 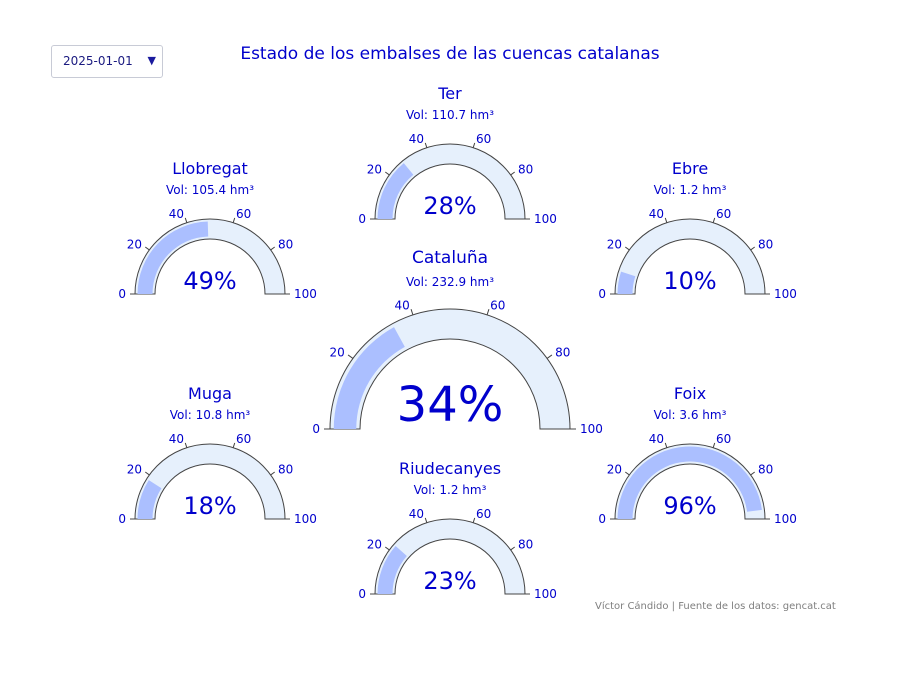 What do you see at coordinates (450, 282) in the screenshot?
I see `gauge-volume: Vol: 232.9 hm³` at bounding box center [450, 282].